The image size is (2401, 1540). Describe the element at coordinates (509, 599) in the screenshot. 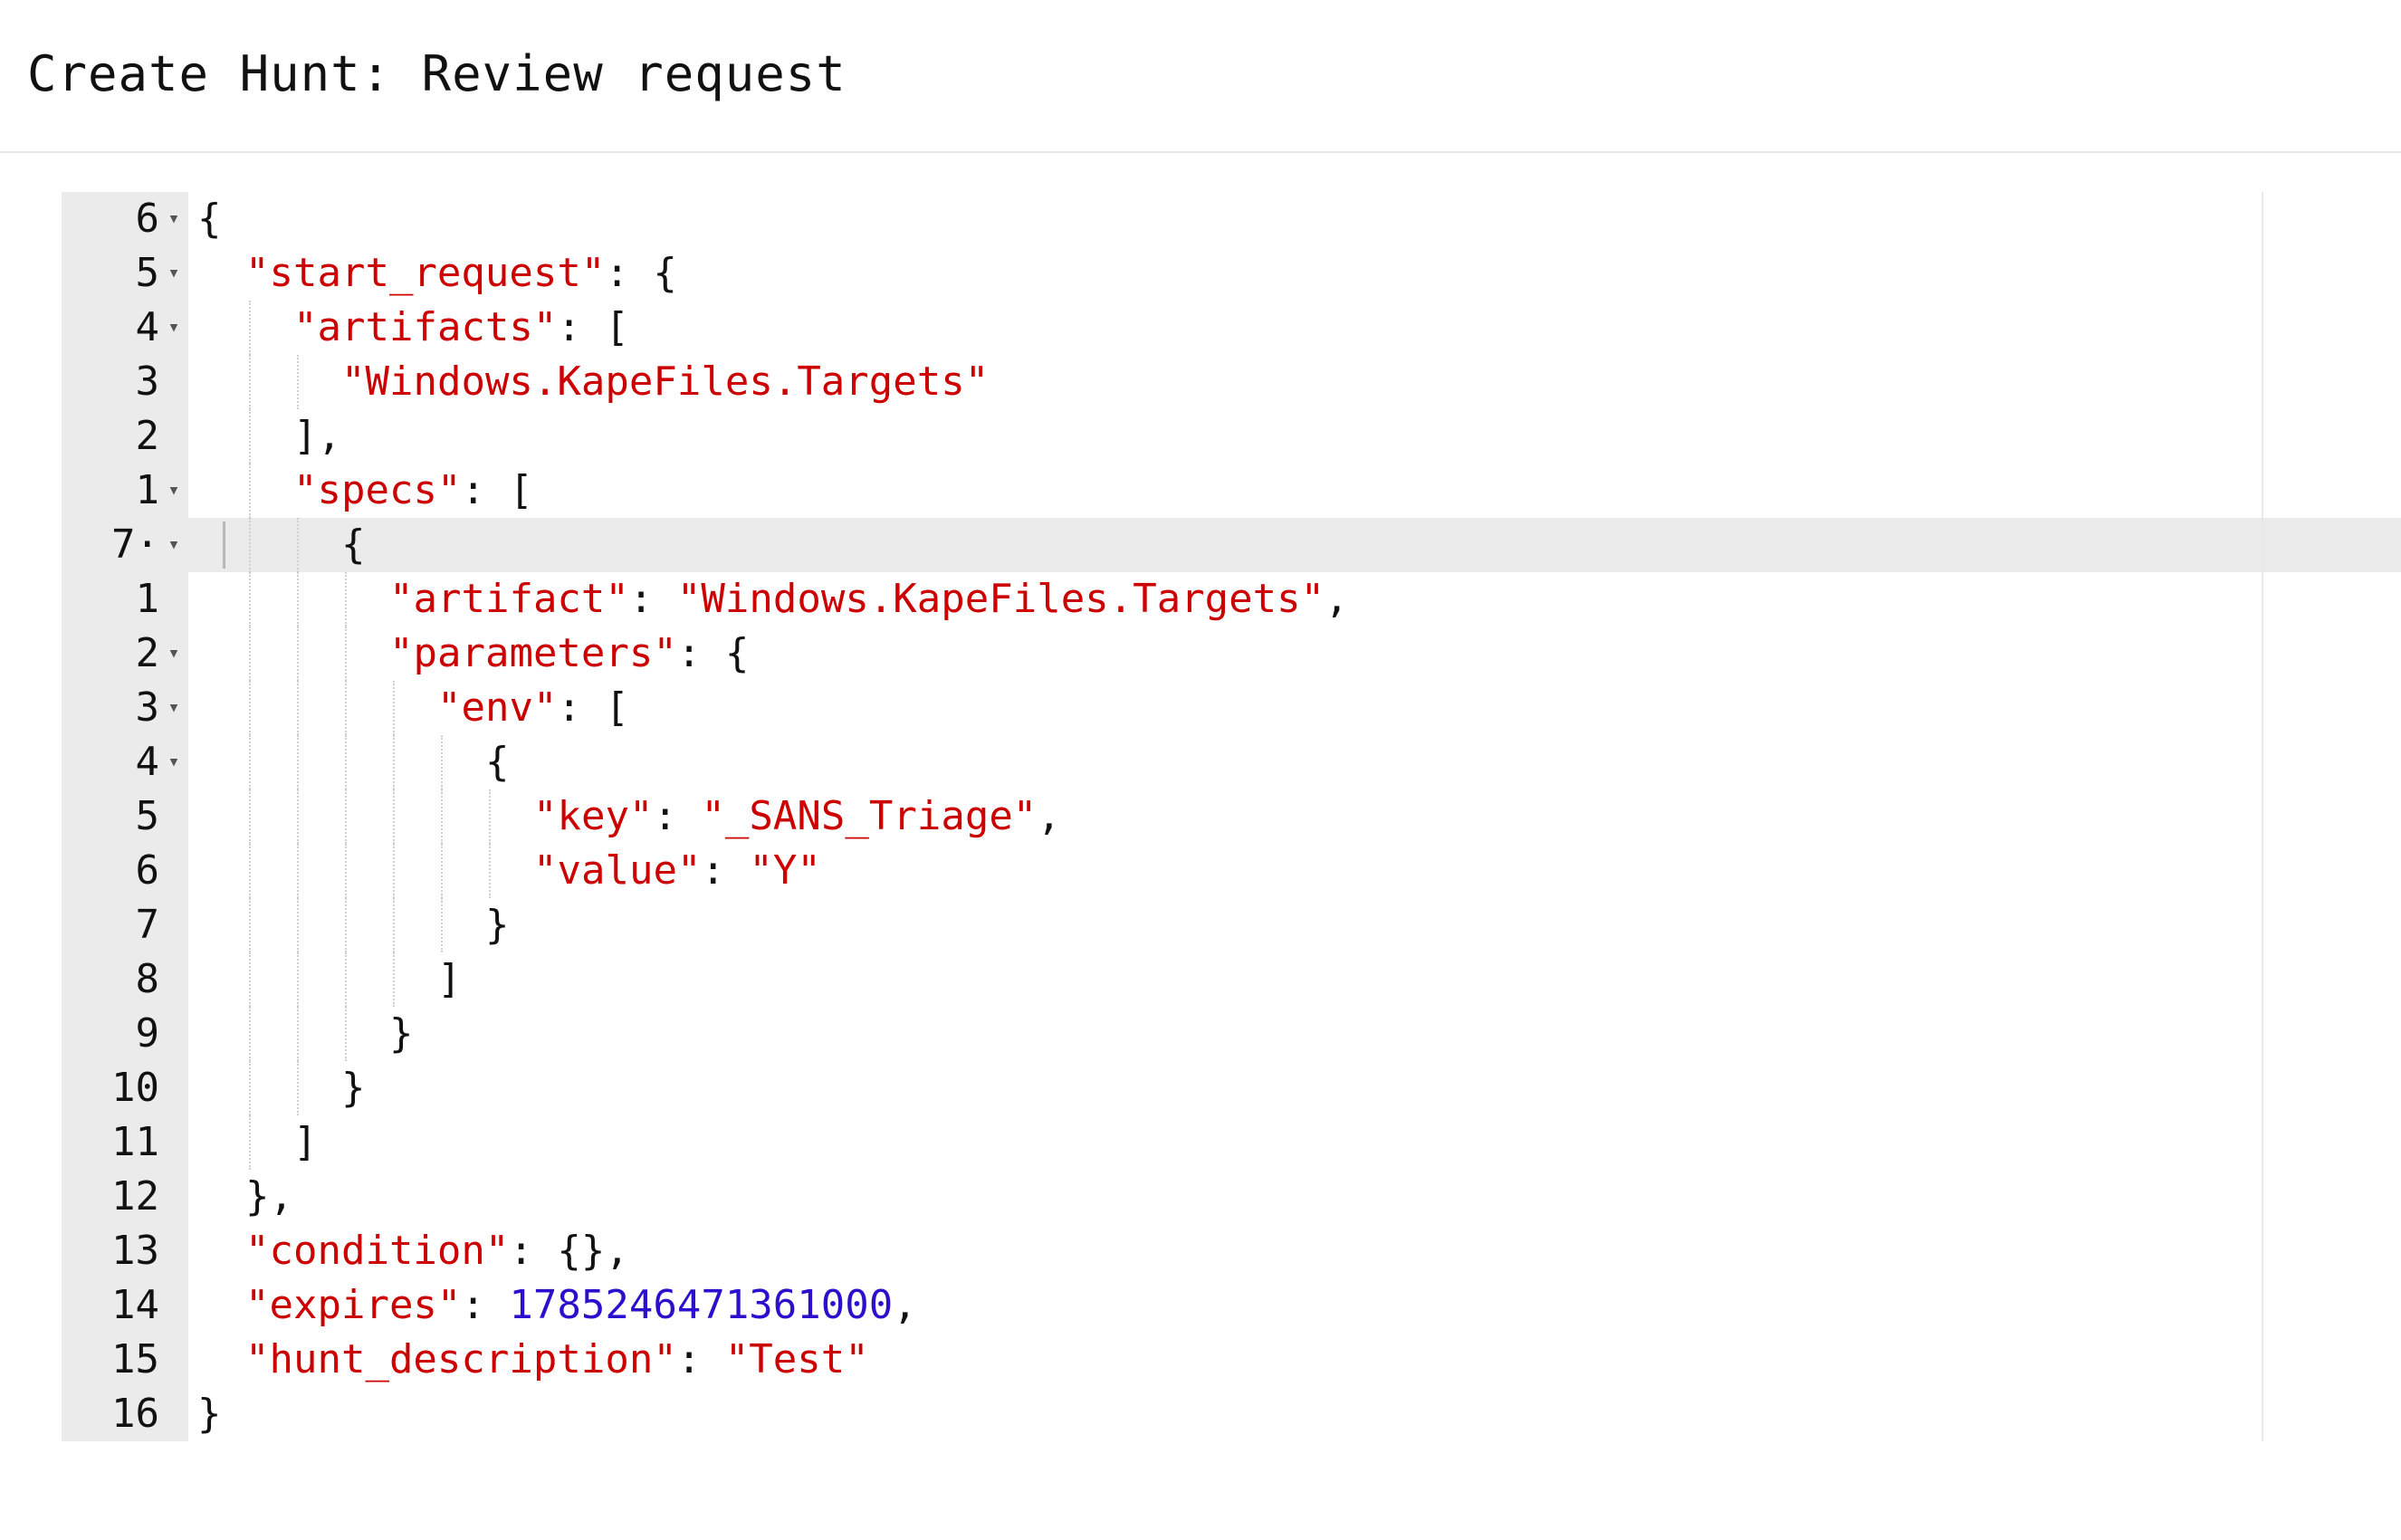

I see `json-key: "artifact"` at that location.